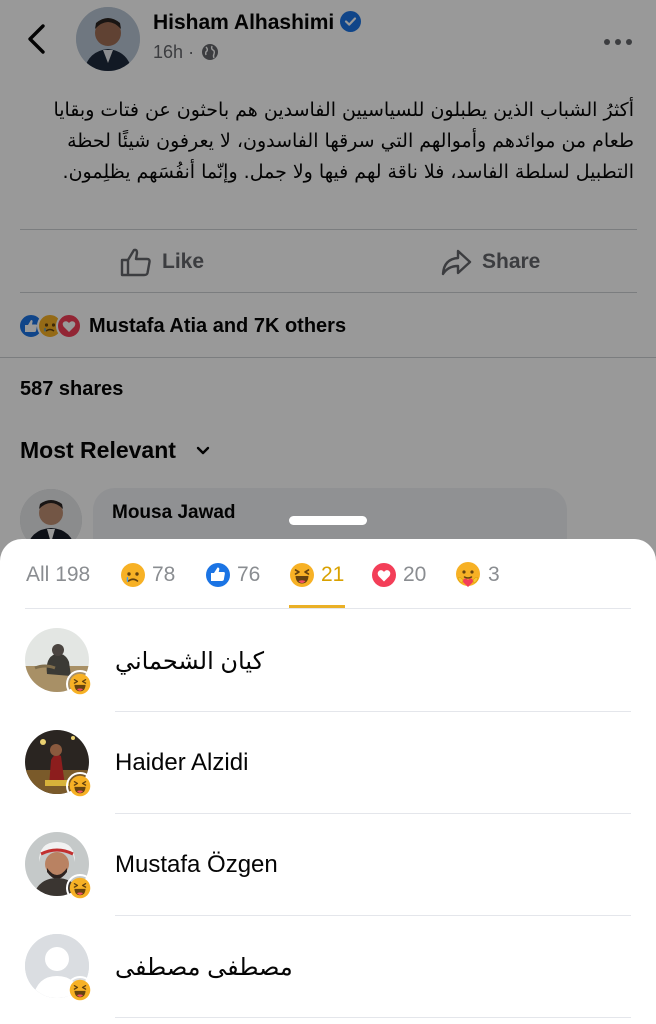 This screenshot has width=656, height=1024. I want to click on tab-all: All 198, so click(58, 575).